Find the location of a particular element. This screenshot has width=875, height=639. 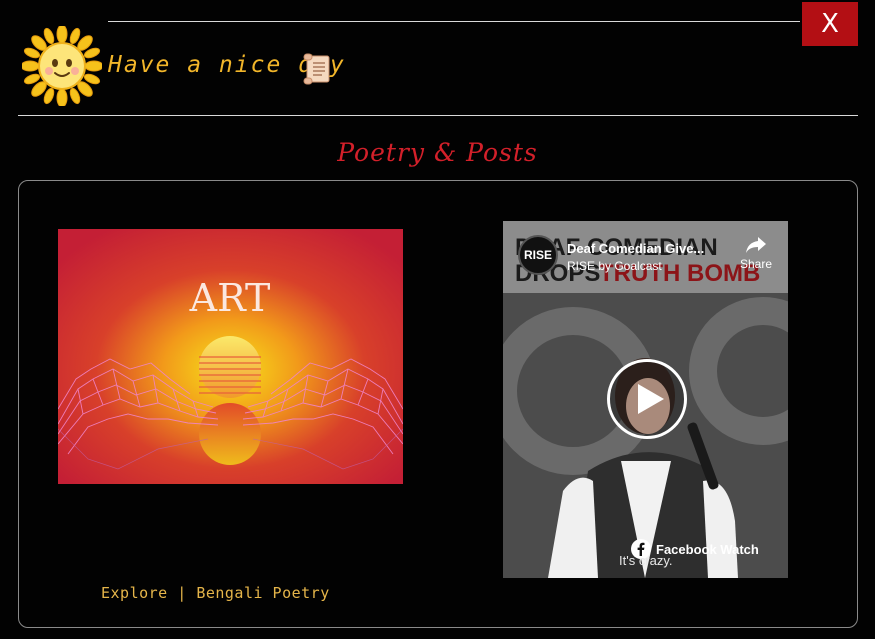

channel-logo: RISE is located at coordinates (538, 255).